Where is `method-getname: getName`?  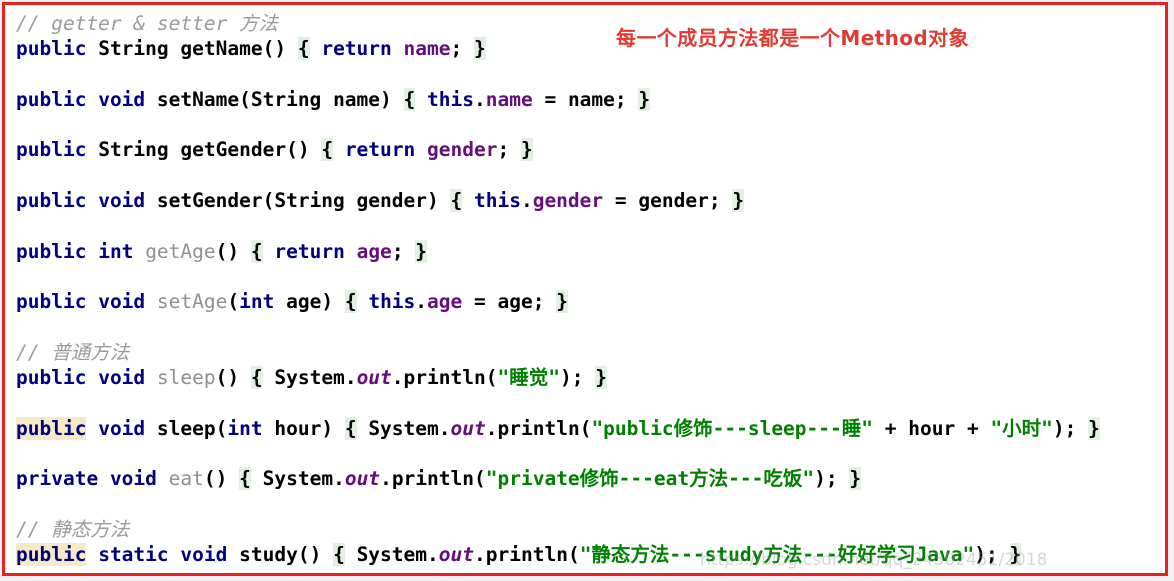 method-getname: getName is located at coordinates (221, 49).